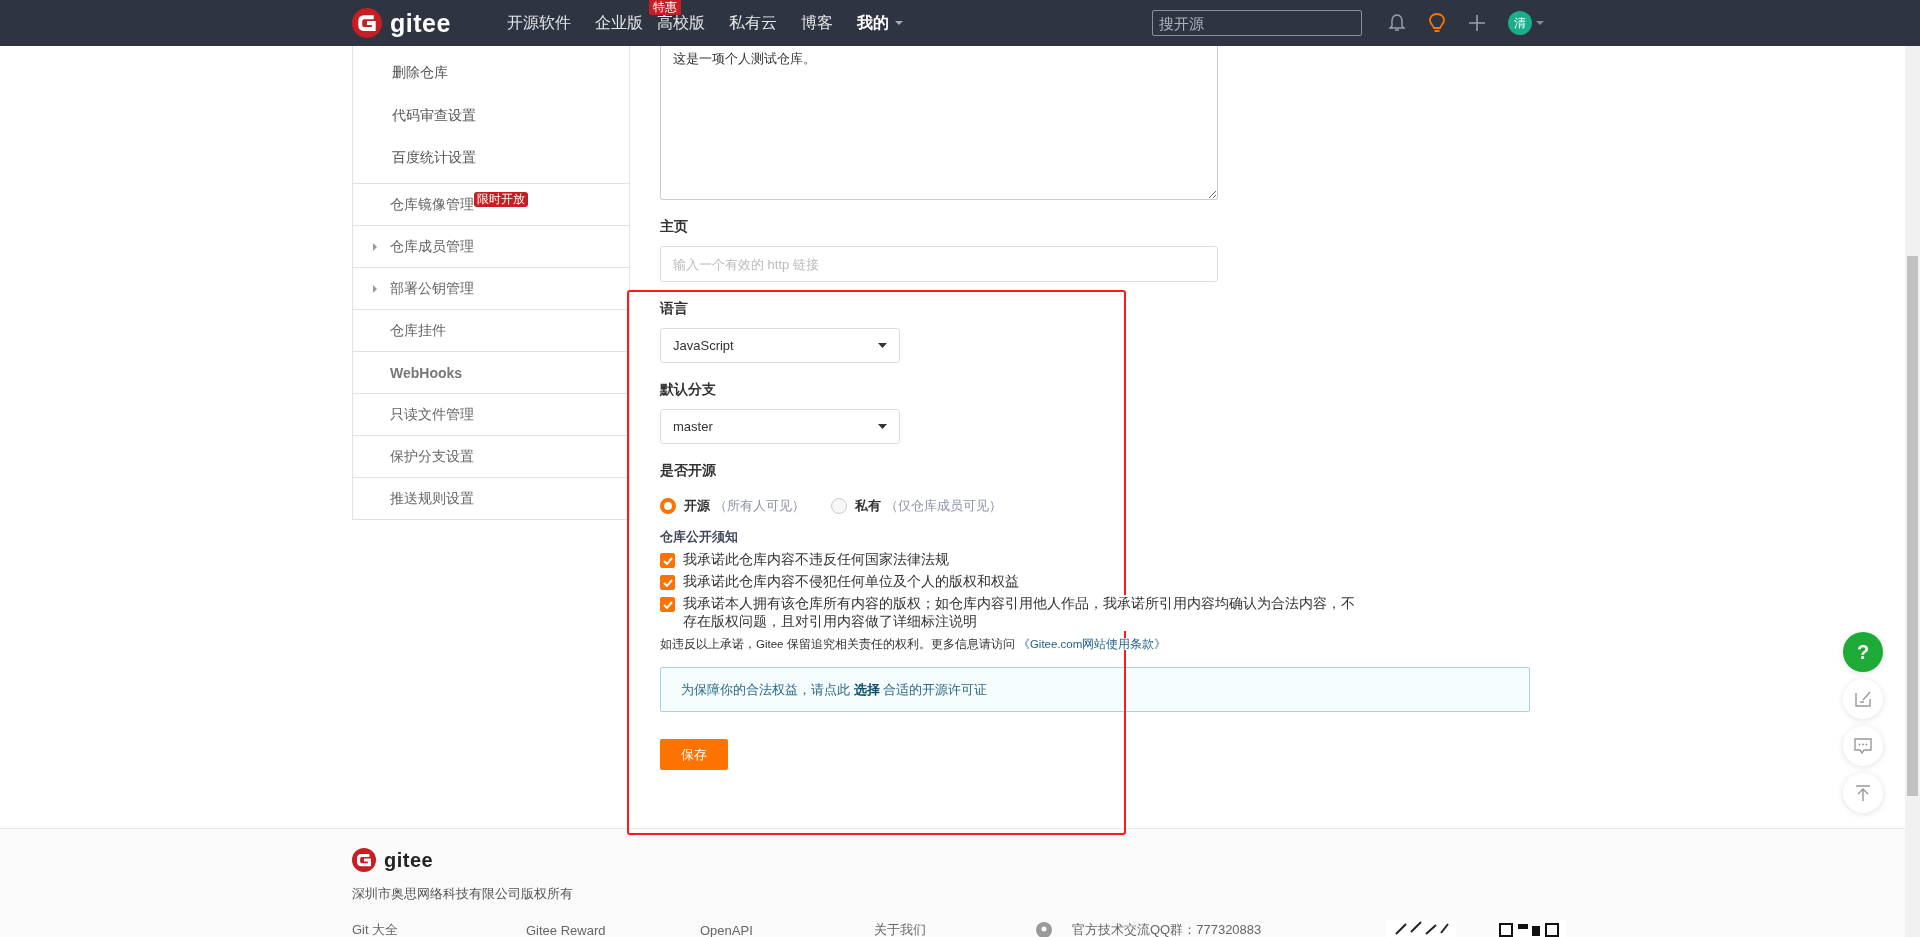 Image resolution: width=1920 pixels, height=937 pixels. I want to click on terms-note: 如违反以上承诺，Gitee 保留追究相关责任的权利。更多信息请访问 《Gitee.com网站使用条款》, so click(913, 644).